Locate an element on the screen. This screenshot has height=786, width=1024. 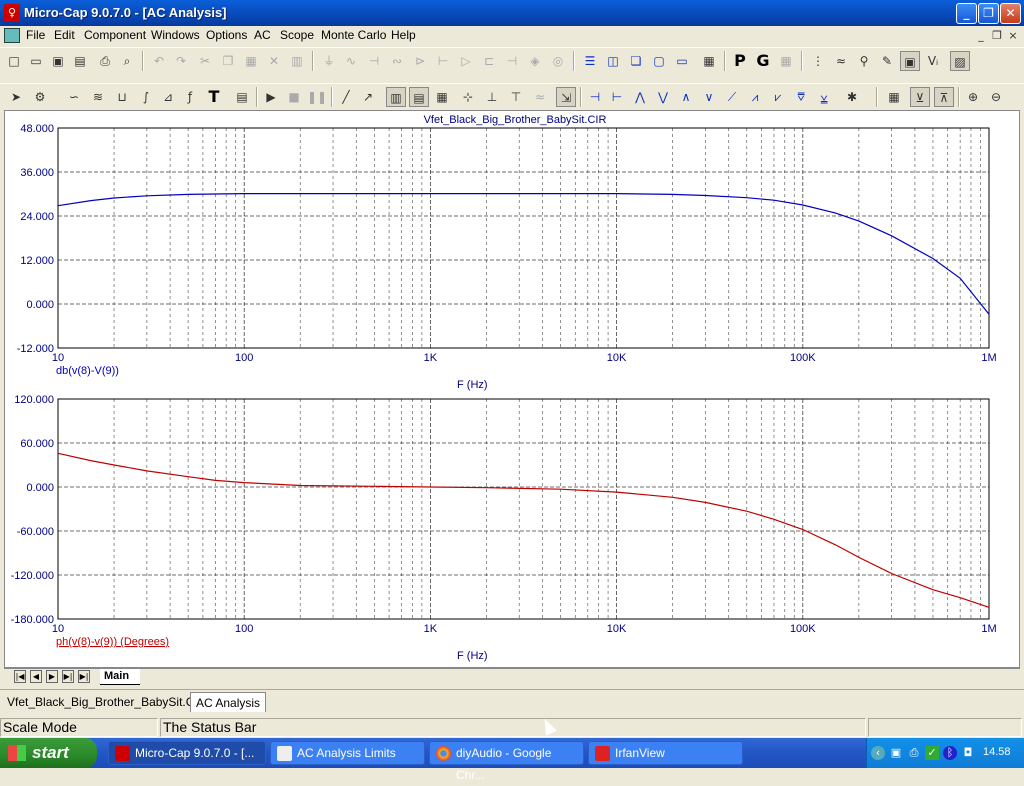
zoom-in-icon: ⊕ is located at coordinates (973, 97).